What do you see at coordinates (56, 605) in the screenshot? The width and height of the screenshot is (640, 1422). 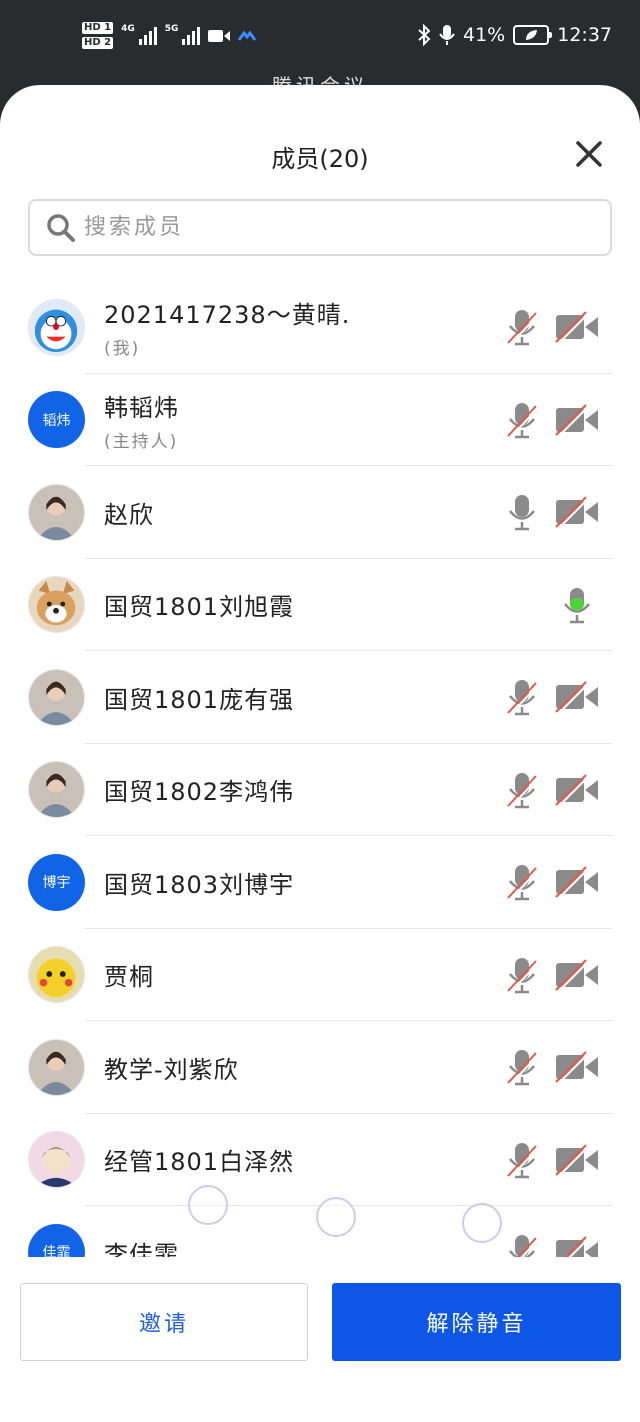 I see `dog-avatar` at bounding box center [56, 605].